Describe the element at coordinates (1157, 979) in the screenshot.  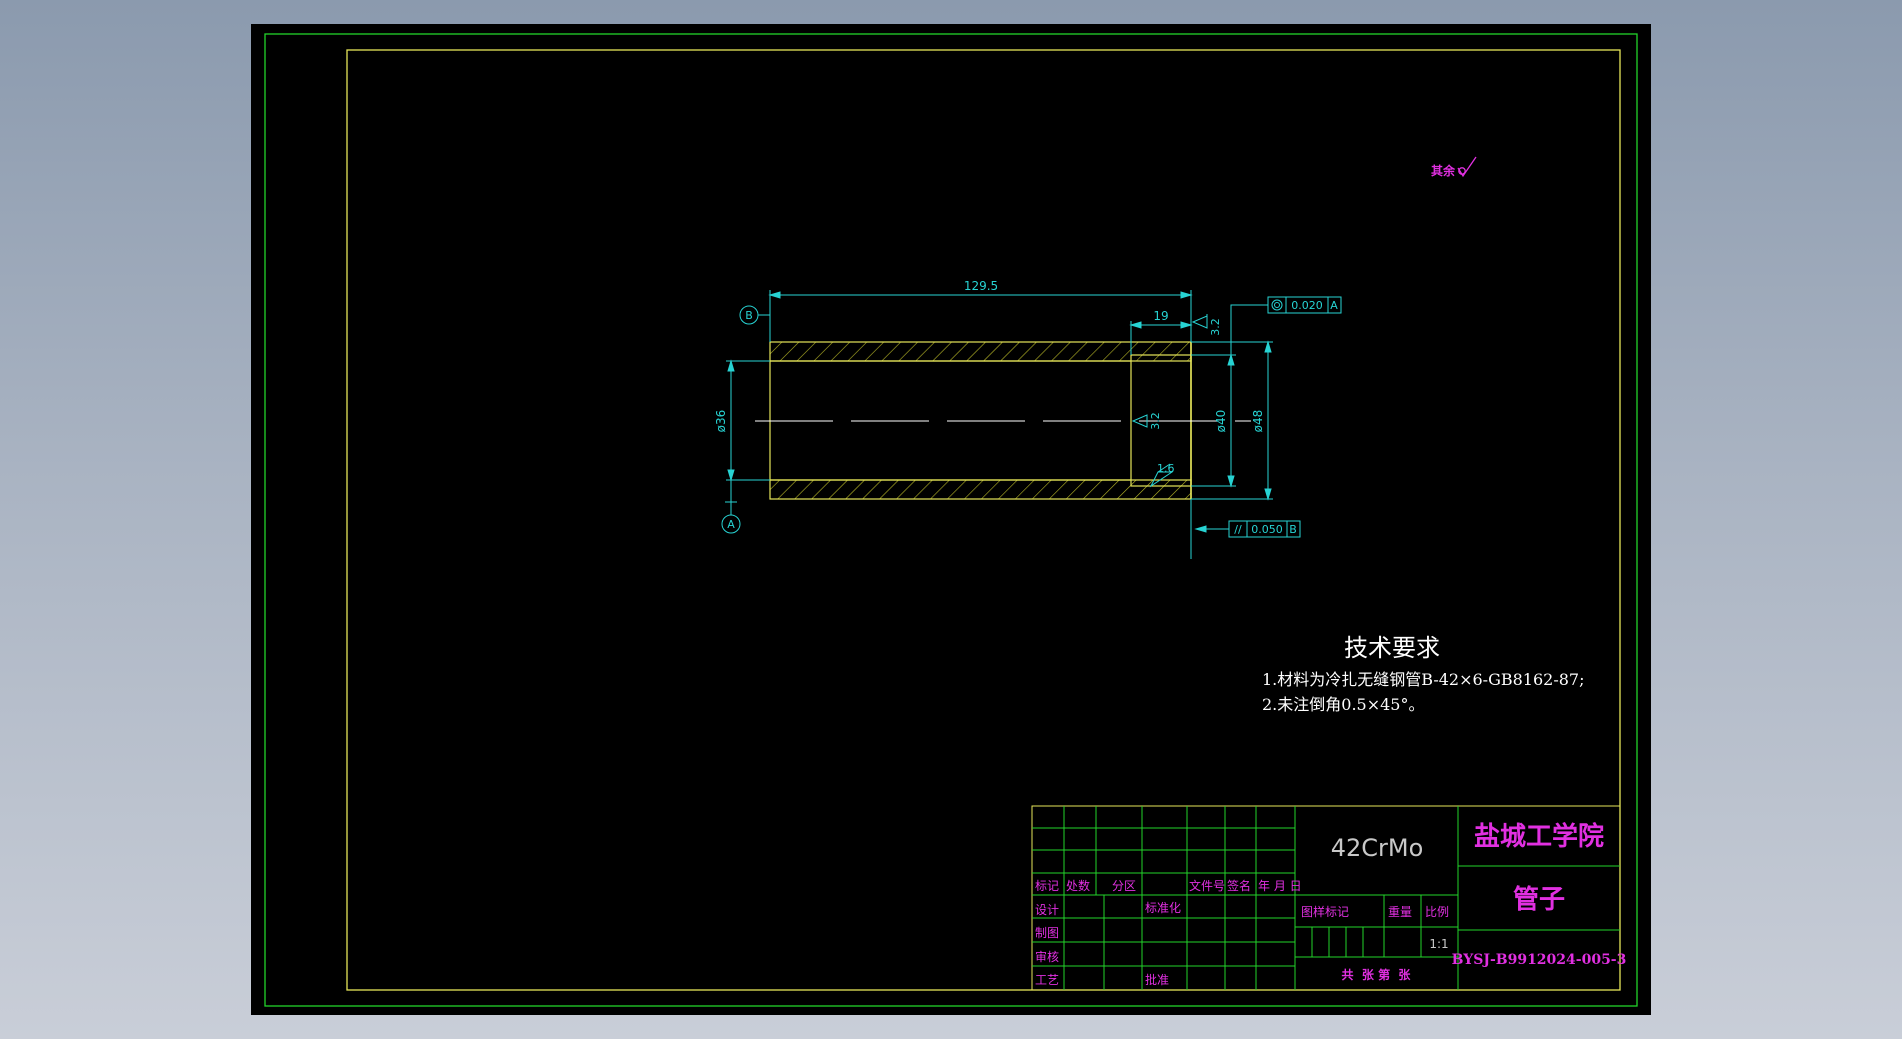
I see `role-approval: 批准` at that location.